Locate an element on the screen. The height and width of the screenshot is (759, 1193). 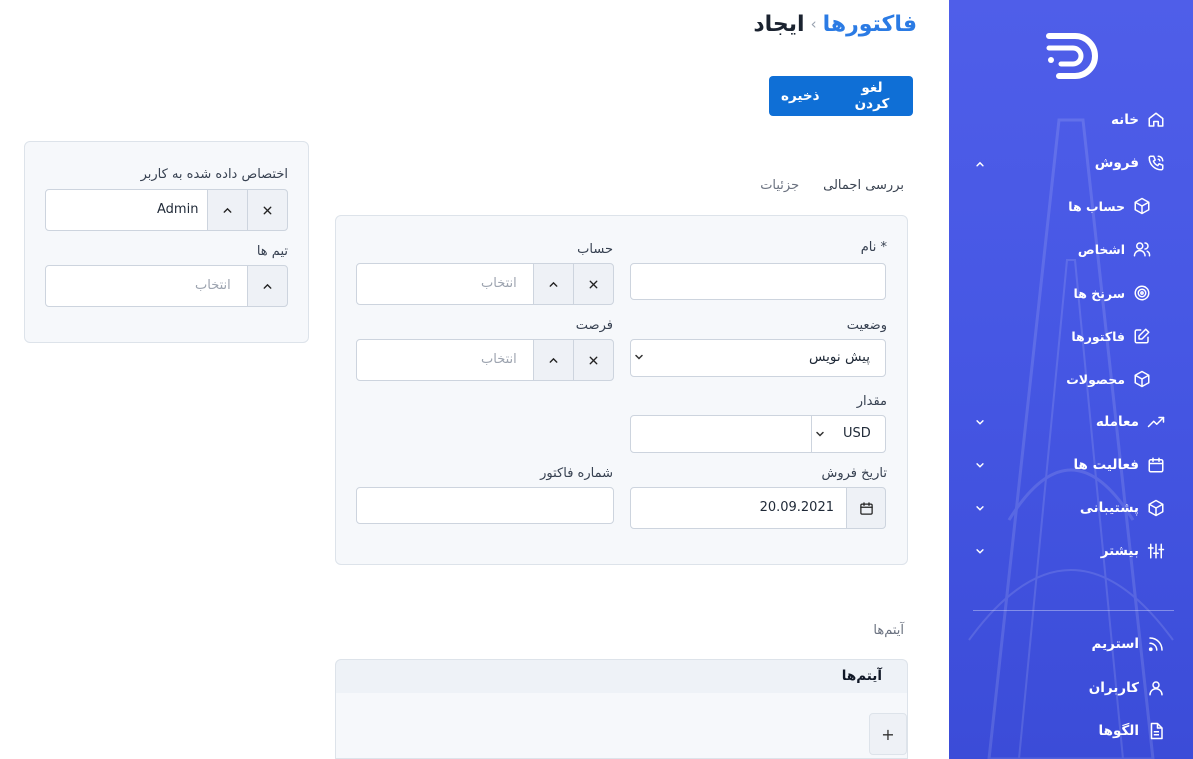
account-up-button is located at coordinates (553, 284).